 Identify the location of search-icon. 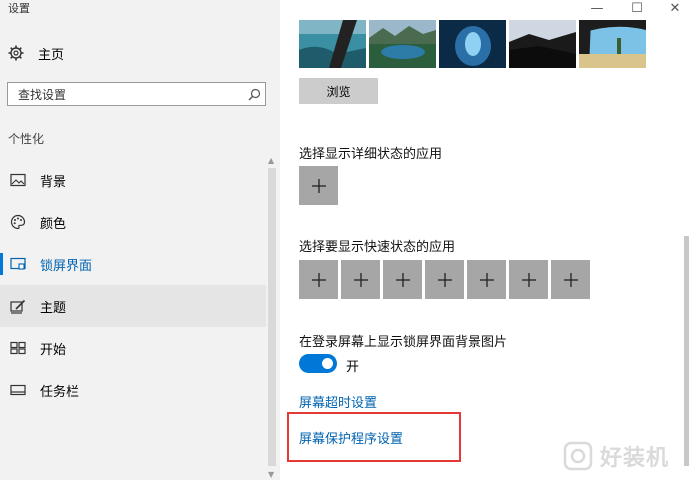
(254, 94).